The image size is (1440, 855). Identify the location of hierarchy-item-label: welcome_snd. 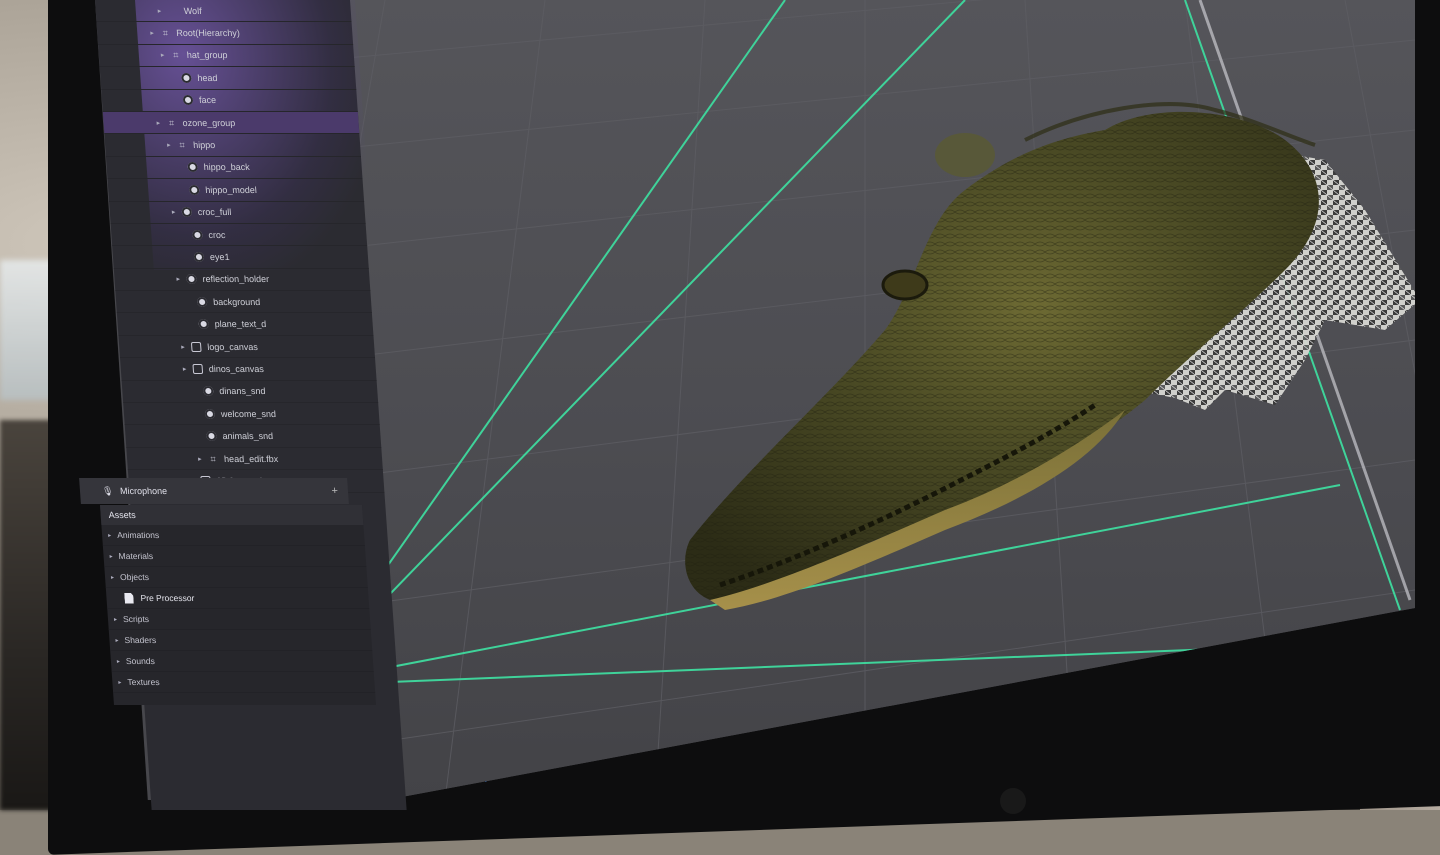
(248, 413).